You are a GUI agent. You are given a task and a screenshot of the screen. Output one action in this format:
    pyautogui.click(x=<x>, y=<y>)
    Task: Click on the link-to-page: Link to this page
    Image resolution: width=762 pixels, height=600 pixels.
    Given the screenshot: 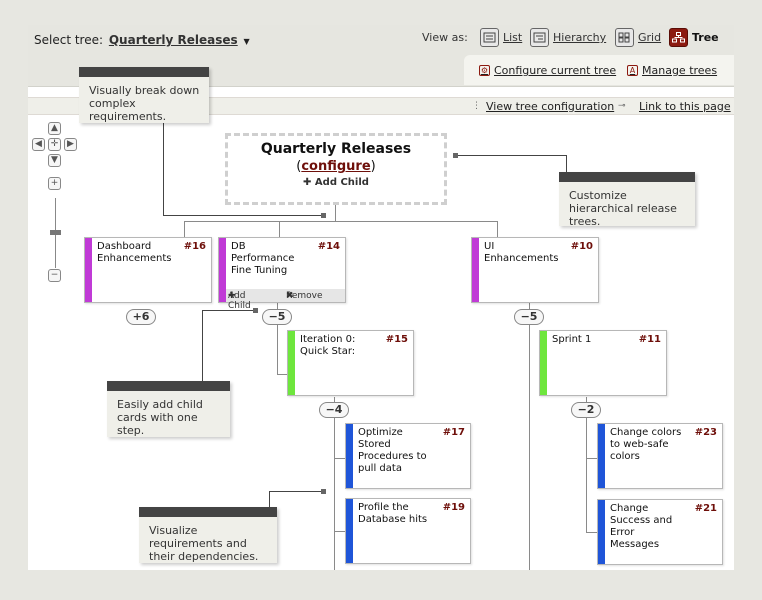 What is the action you would take?
    pyautogui.click(x=685, y=106)
    